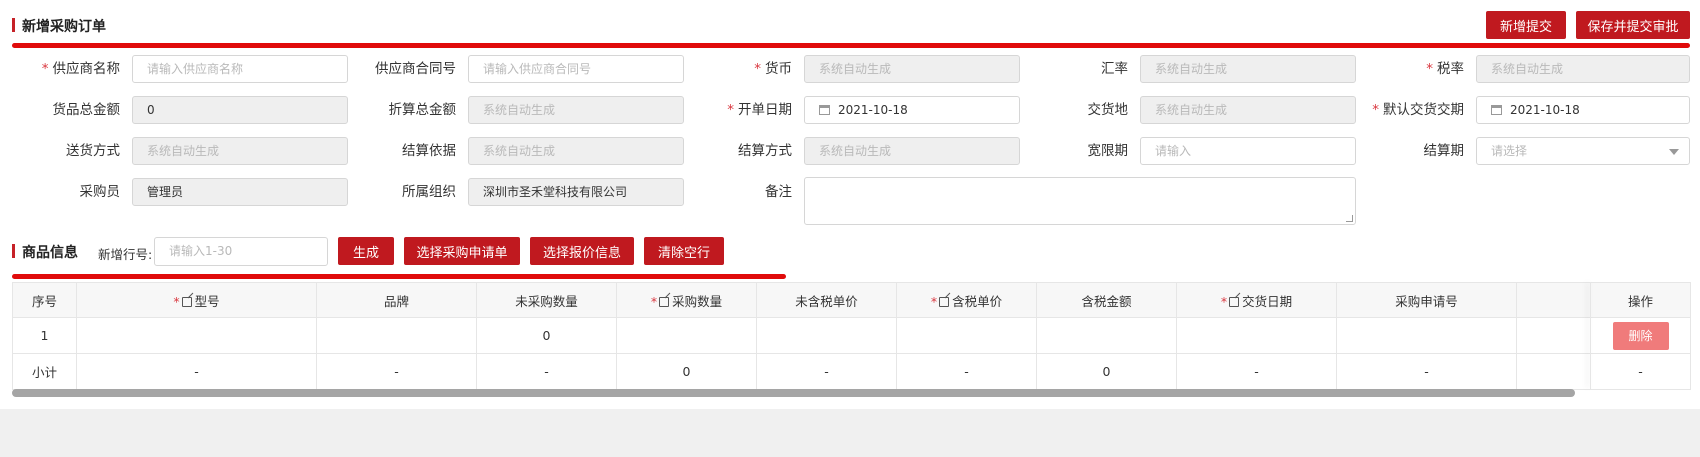 The image size is (1700, 457). Describe the element at coordinates (1080, 201) in the screenshot. I see `remark-textarea` at that location.